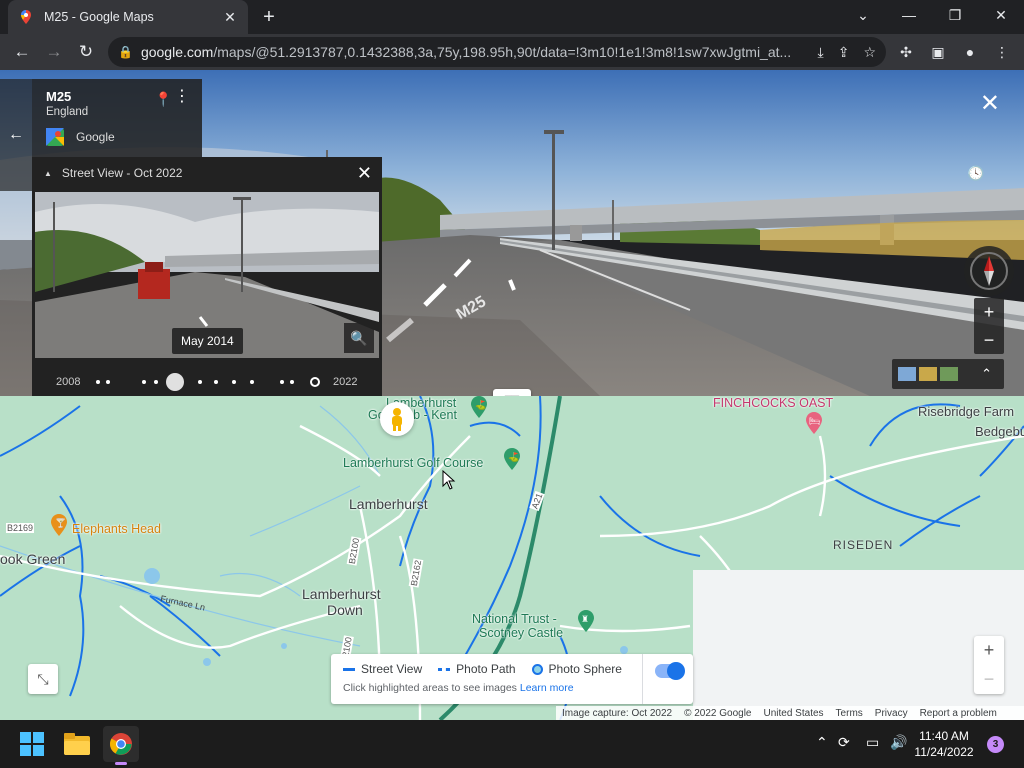  I want to click on close-street-view-icon: ✕, so click(990, 104).